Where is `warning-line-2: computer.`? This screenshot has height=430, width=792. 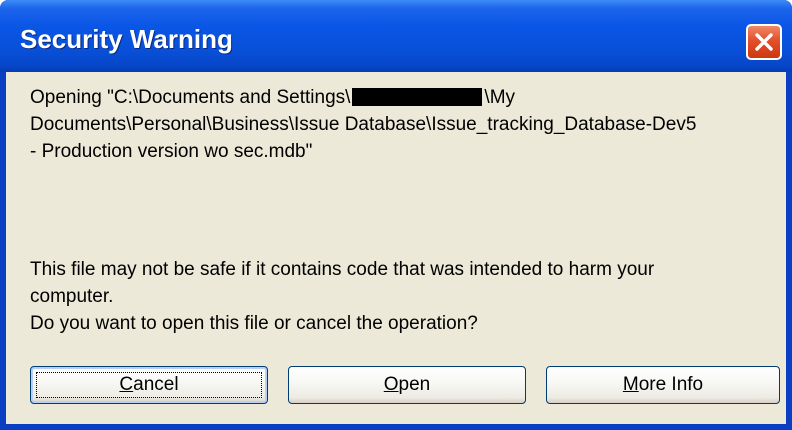
warning-line-2: computer. is located at coordinates (72, 296).